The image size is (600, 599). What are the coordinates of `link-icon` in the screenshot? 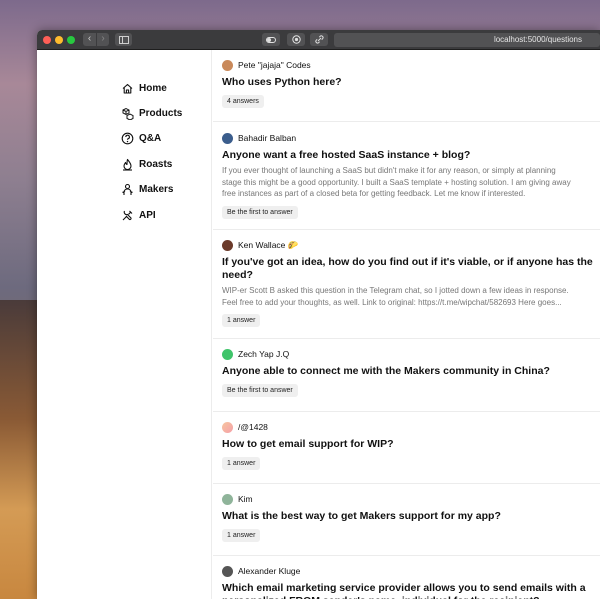 It's located at (319, 39).